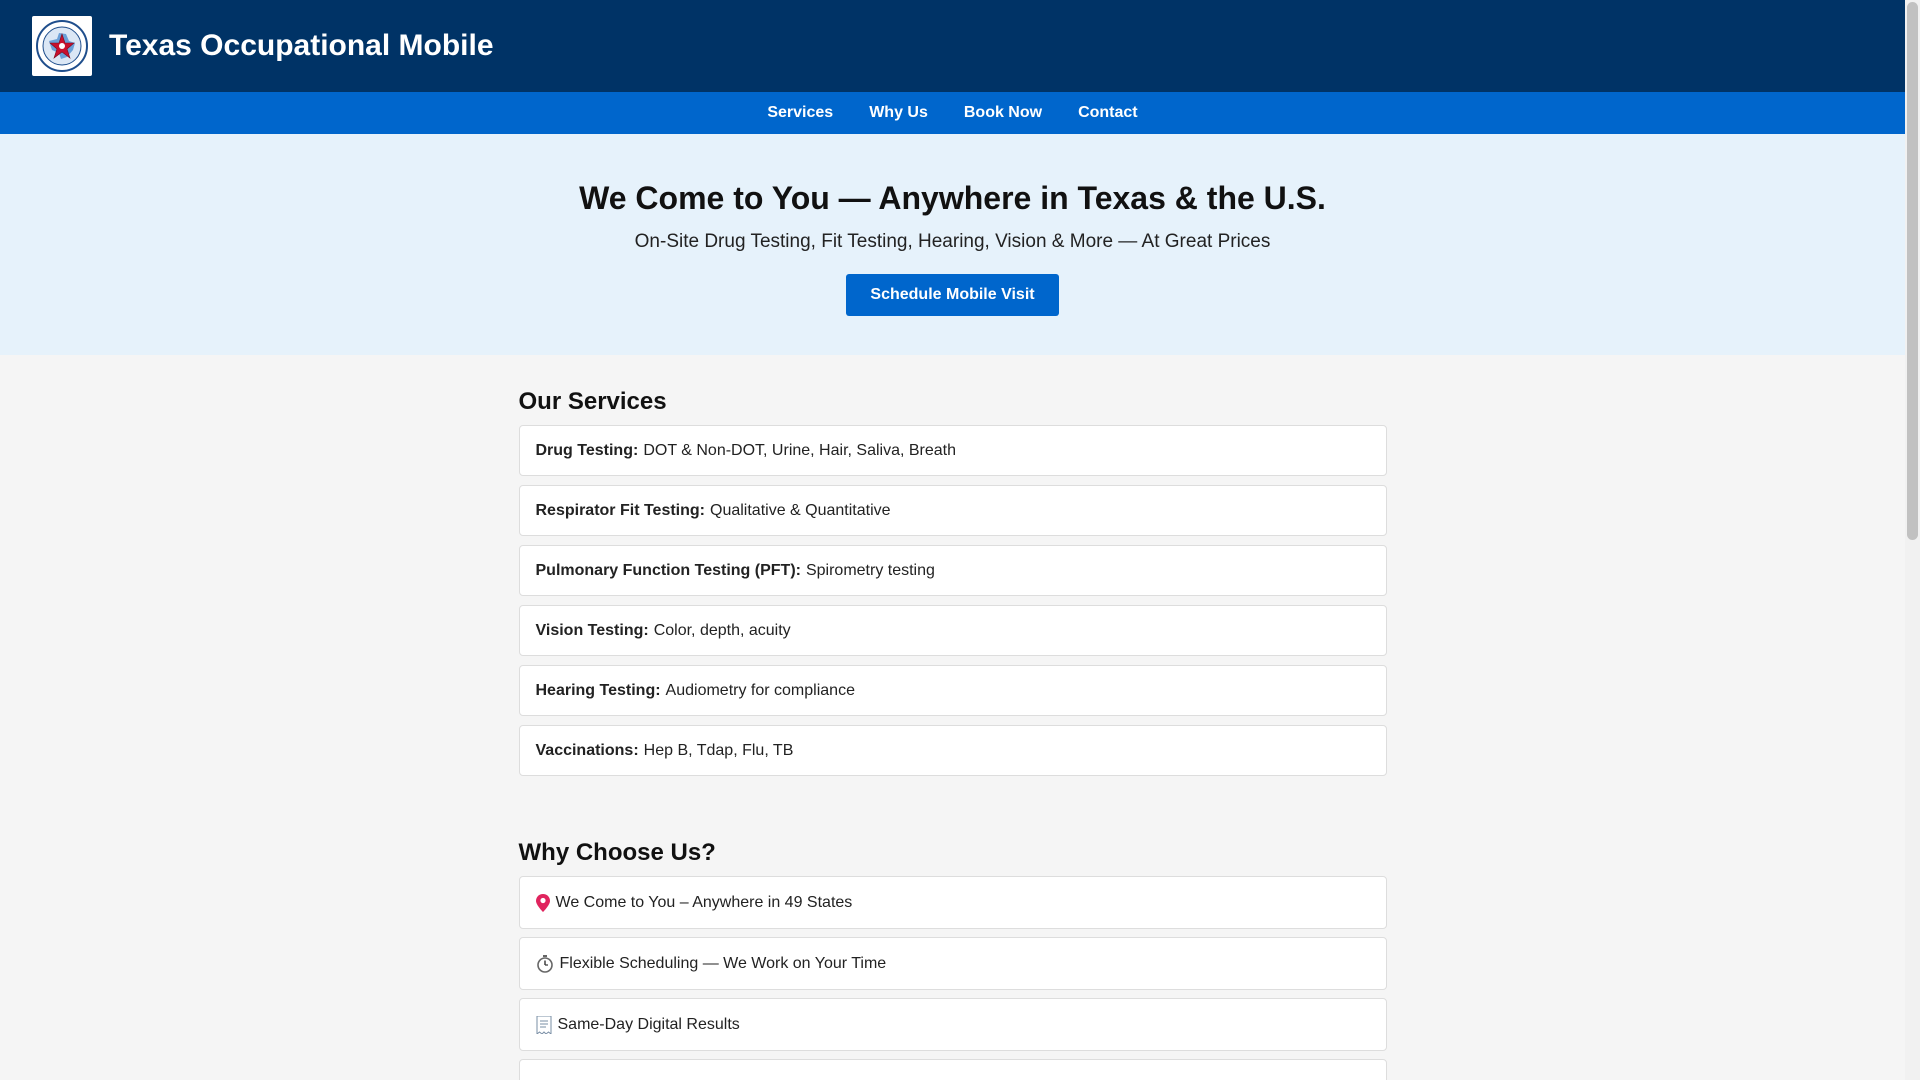 The height and width of the screenshot is (1080, 1920). I want to click on stopwatch-icon, so click(545, 963).